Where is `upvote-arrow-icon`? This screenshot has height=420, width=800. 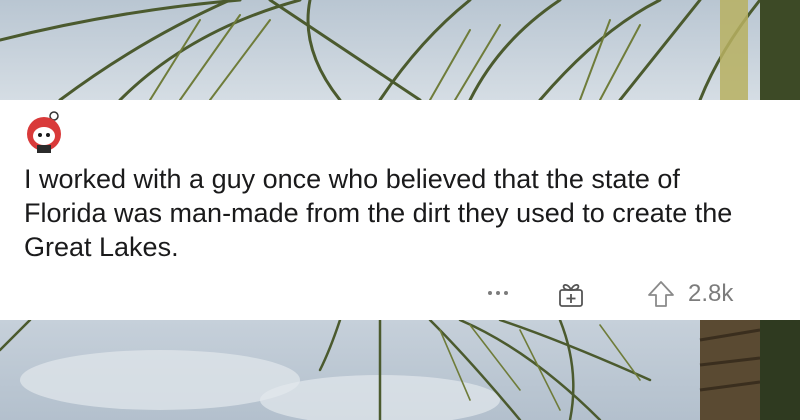
upvote-arrow-icon is located at coordinates (661, 294).